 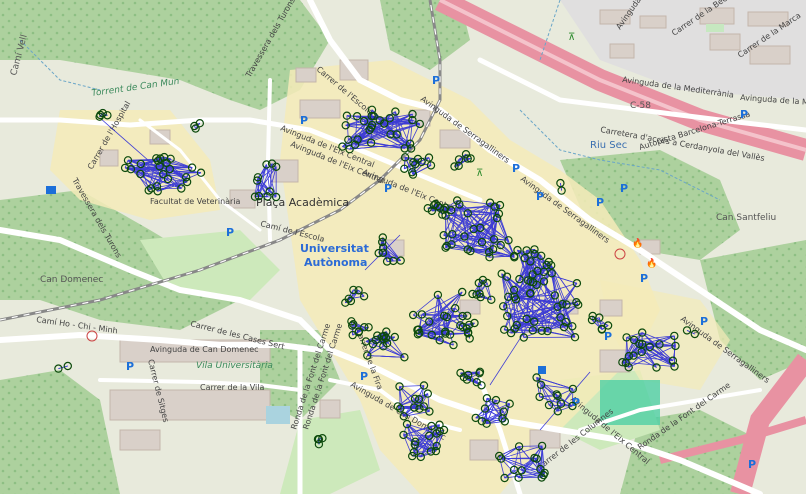 I want to click on label-facultat-veterinaria: Facultat de Veterinària, so click(x=195, y=201).